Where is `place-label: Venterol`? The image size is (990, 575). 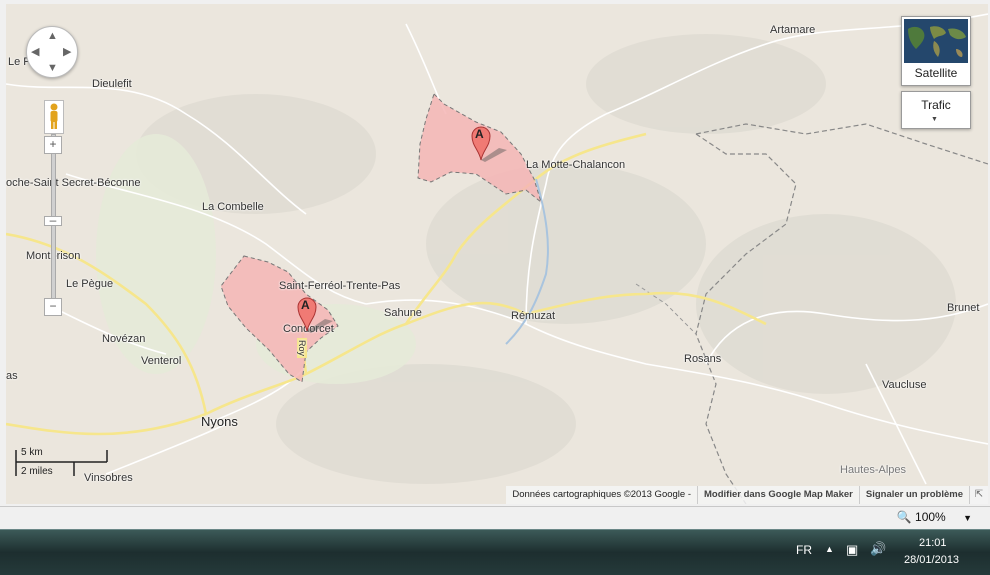 place-label: Venterol is located at coordinates (161, 361).